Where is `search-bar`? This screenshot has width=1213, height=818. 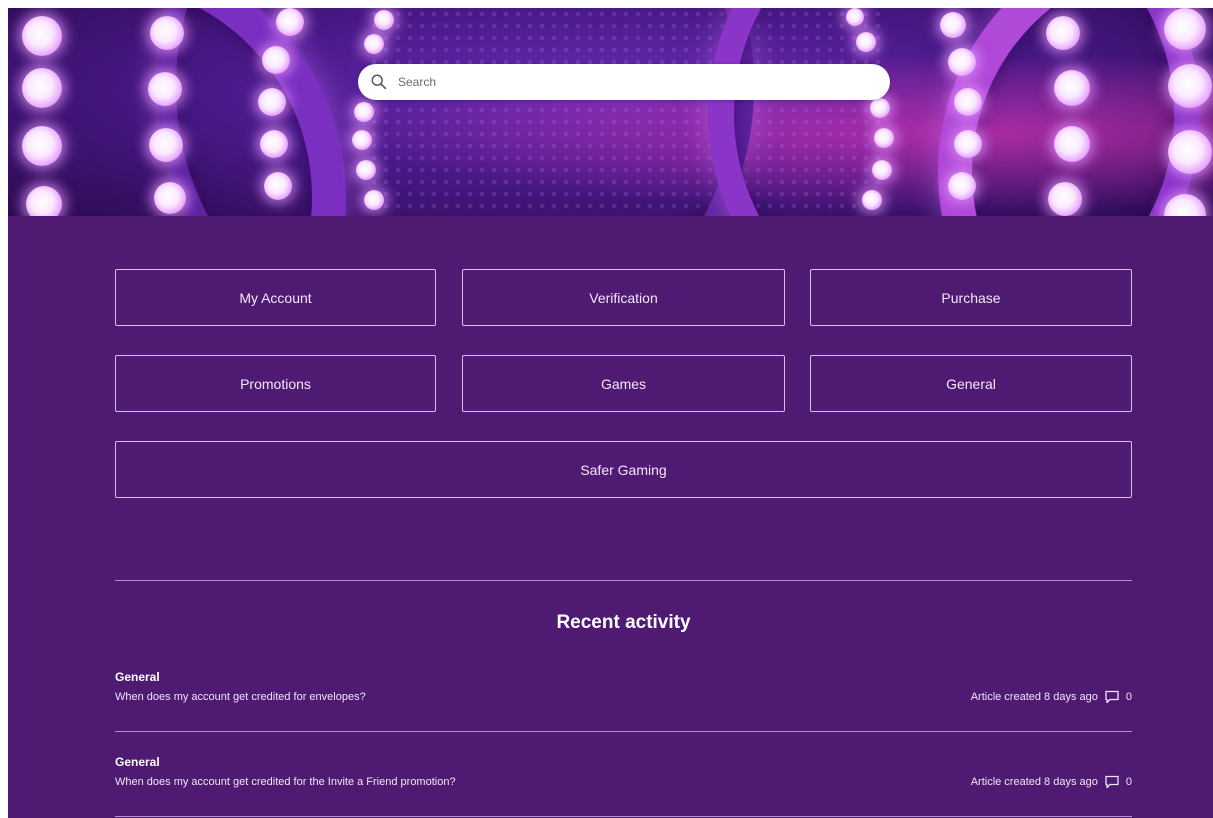 search-bar is located at coordinates (624, 82).